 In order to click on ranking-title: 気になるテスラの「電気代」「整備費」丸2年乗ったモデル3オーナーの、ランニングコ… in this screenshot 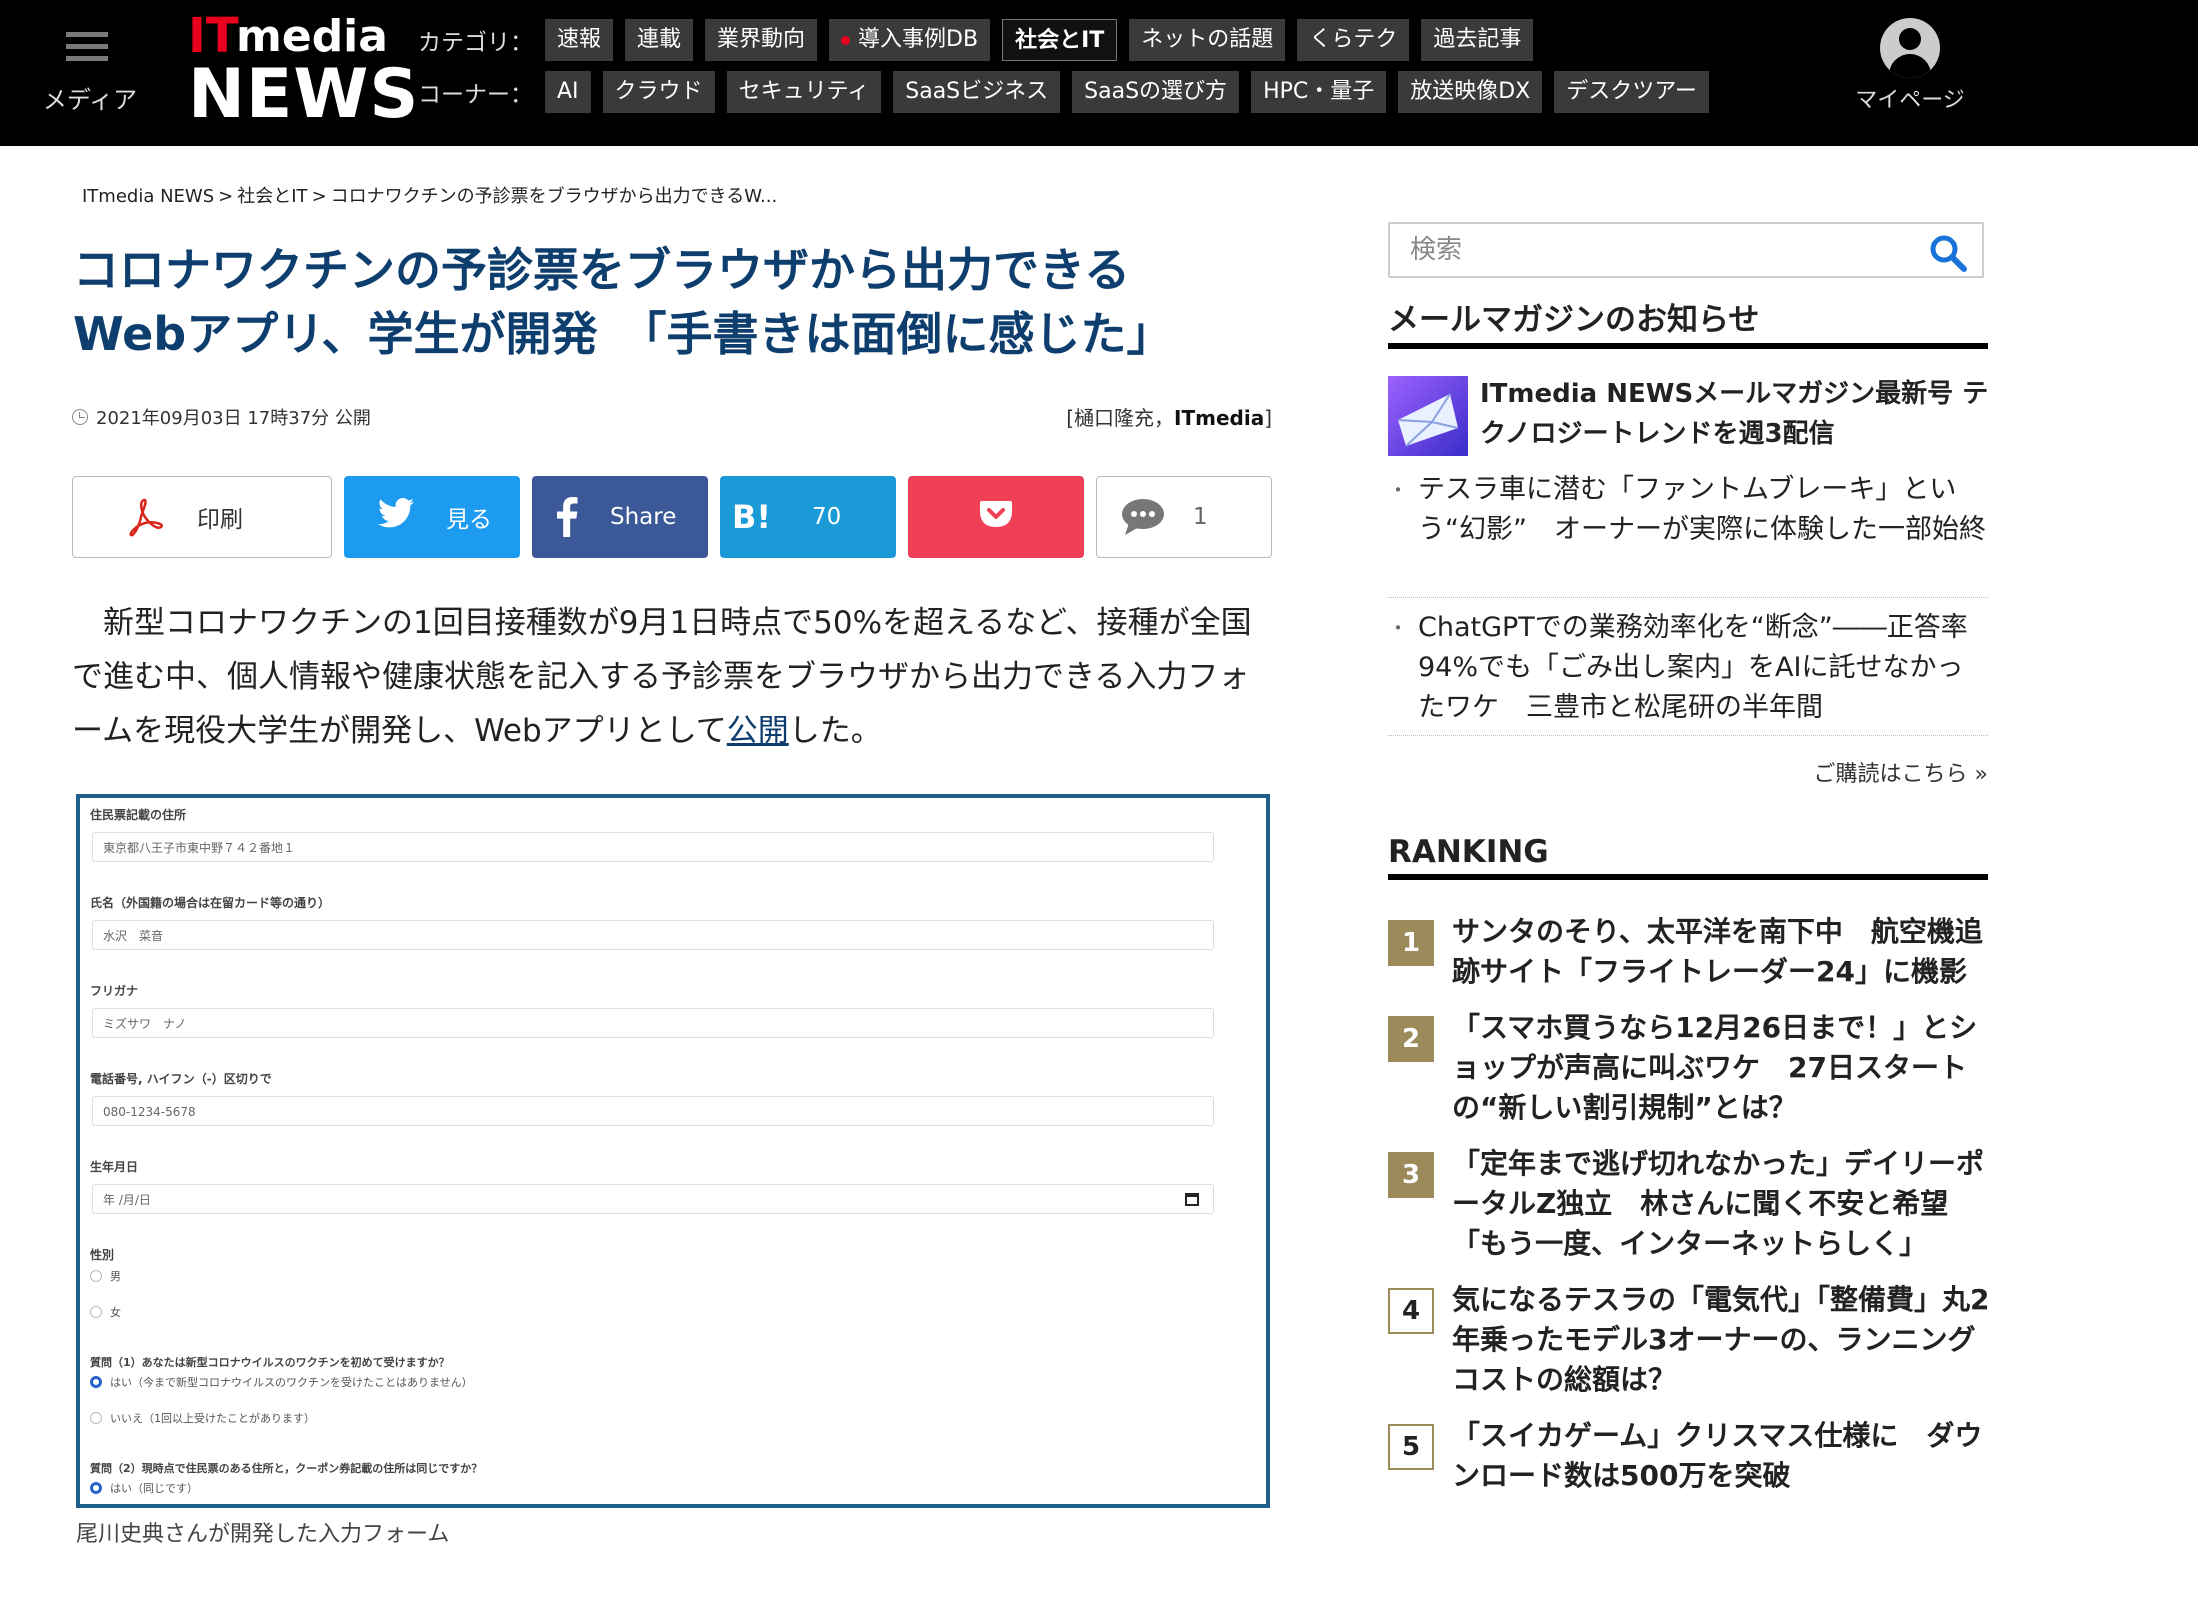, I will do `click(1721, 1339)`.